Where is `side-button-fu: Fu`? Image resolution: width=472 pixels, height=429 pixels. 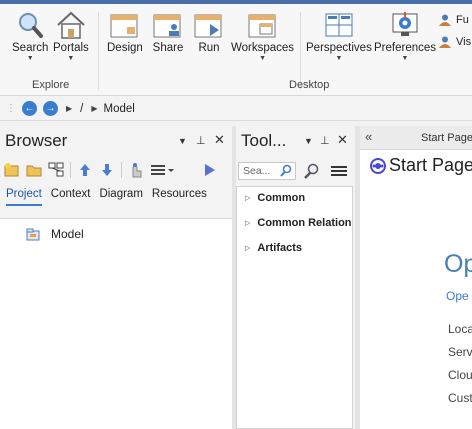 side-button-fu: Fu is located at coordinates (453, 20).